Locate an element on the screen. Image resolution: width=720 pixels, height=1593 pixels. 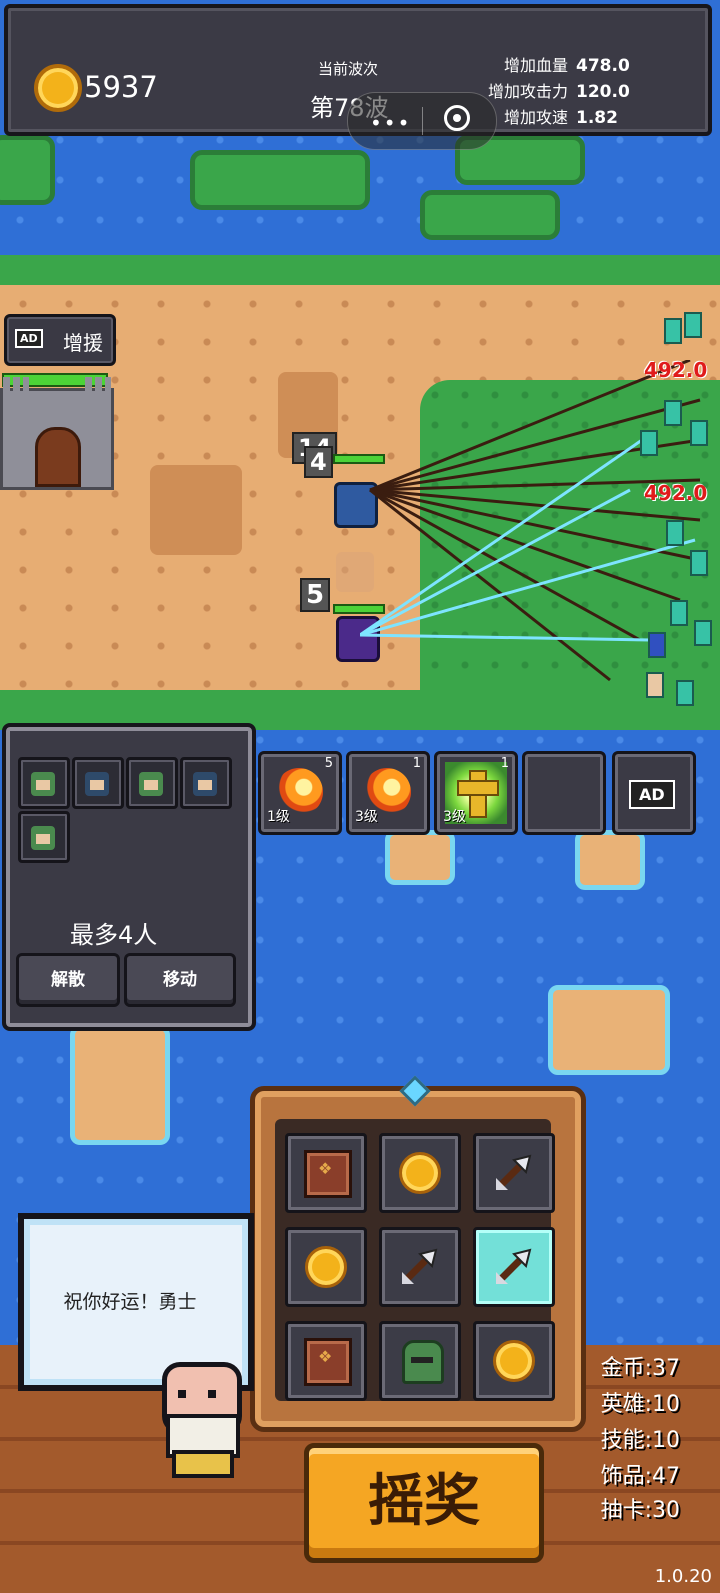
unit-level-tag: 5 is located at coordinates (315, 595).